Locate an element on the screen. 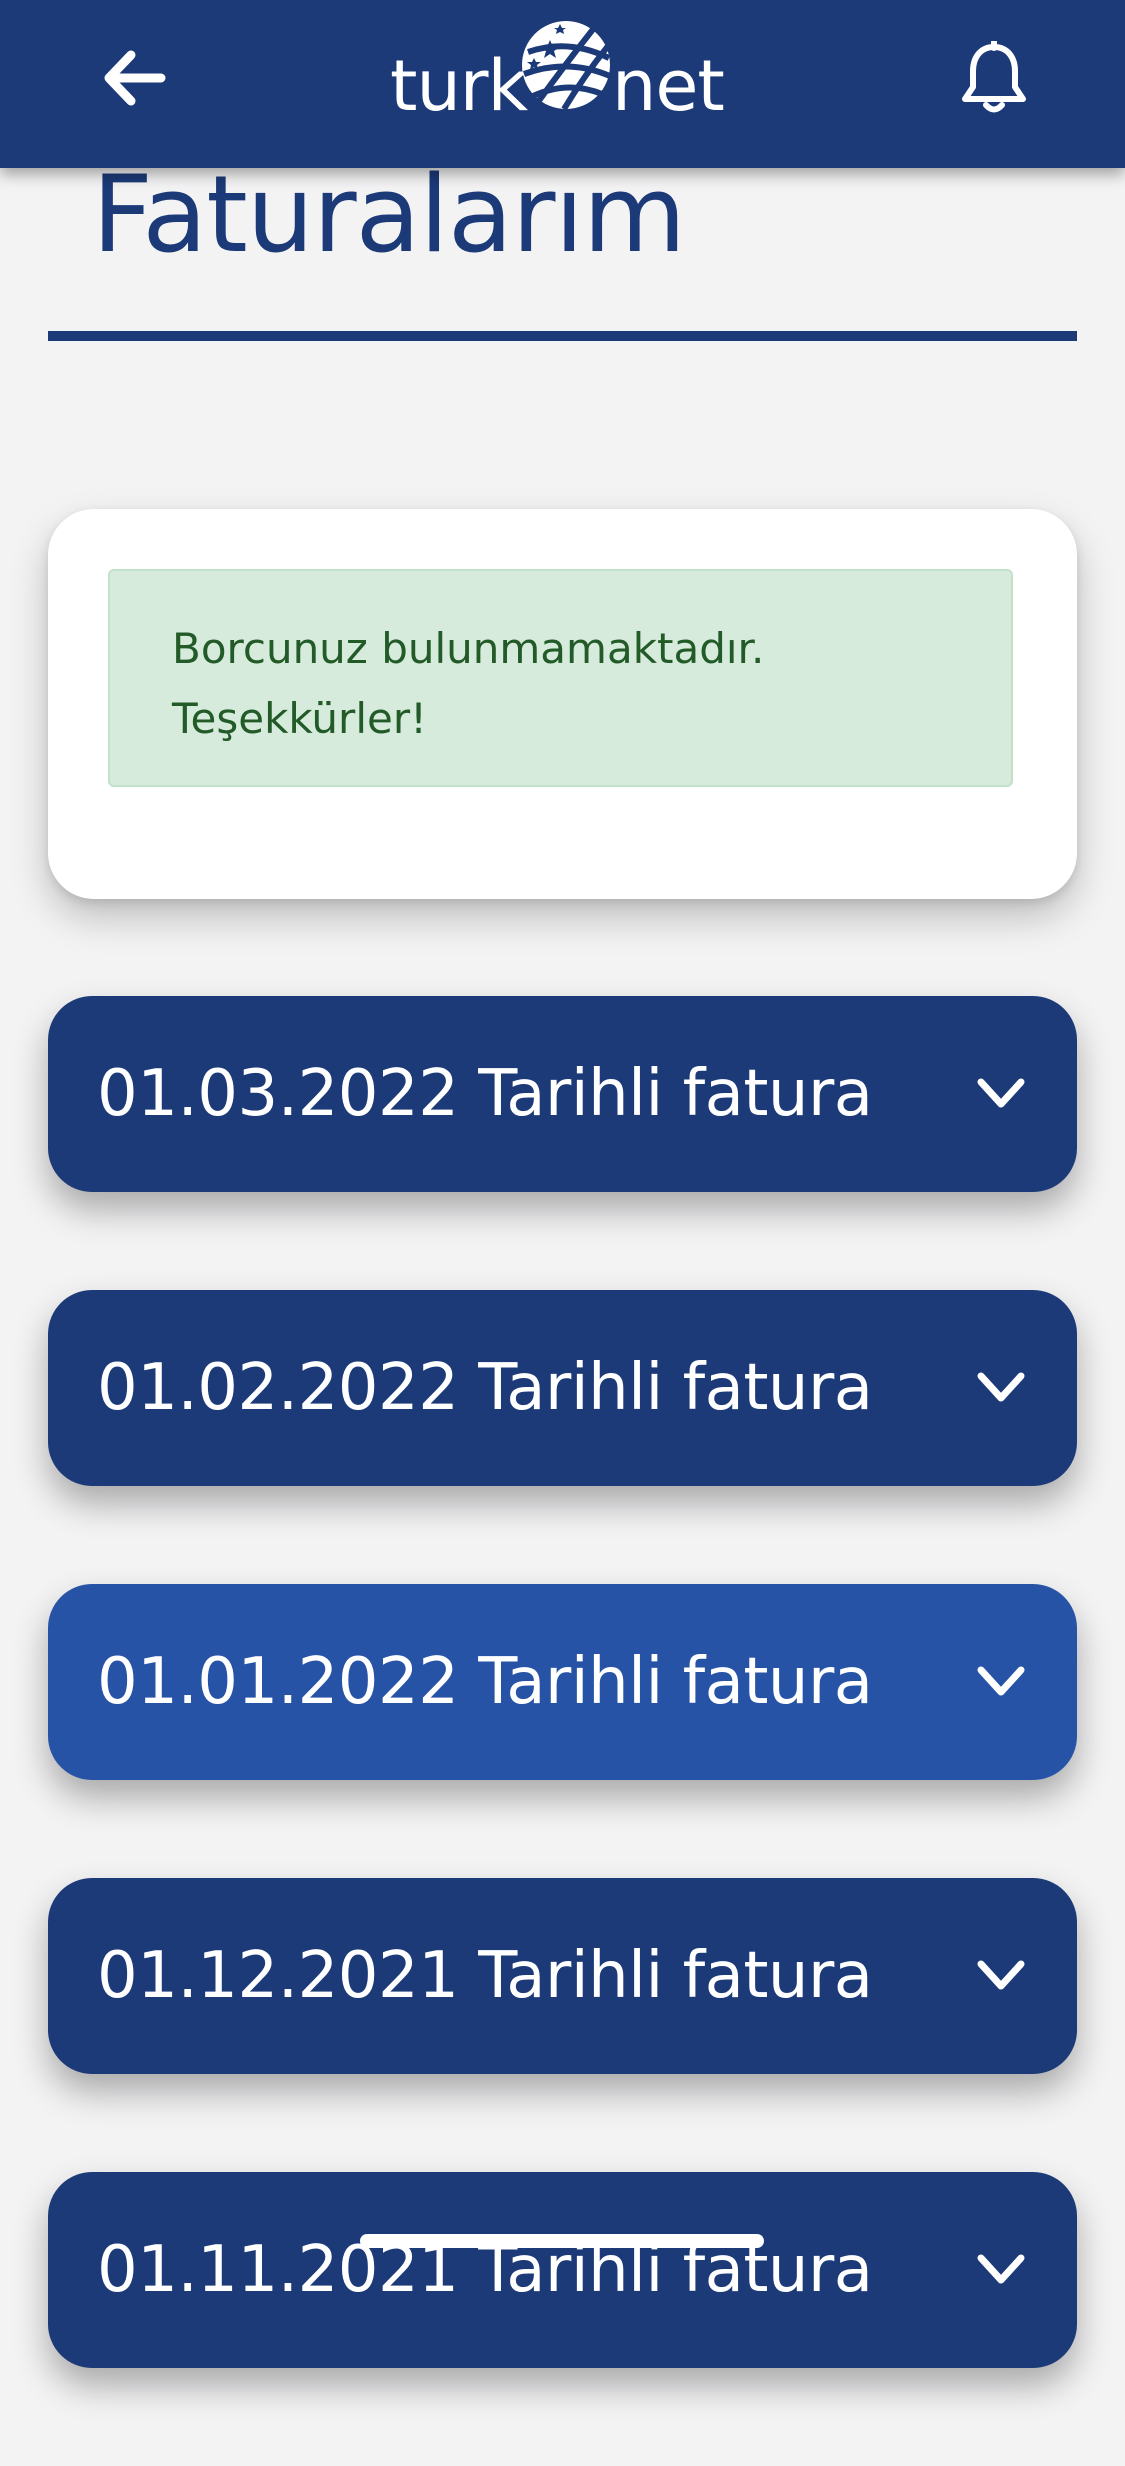 The height and width of the screenshot is (2466, 1125). debt-status-card: Borcunuz bulunmamaktadır. Teşekkürler! is located at coordinates (562, 704).